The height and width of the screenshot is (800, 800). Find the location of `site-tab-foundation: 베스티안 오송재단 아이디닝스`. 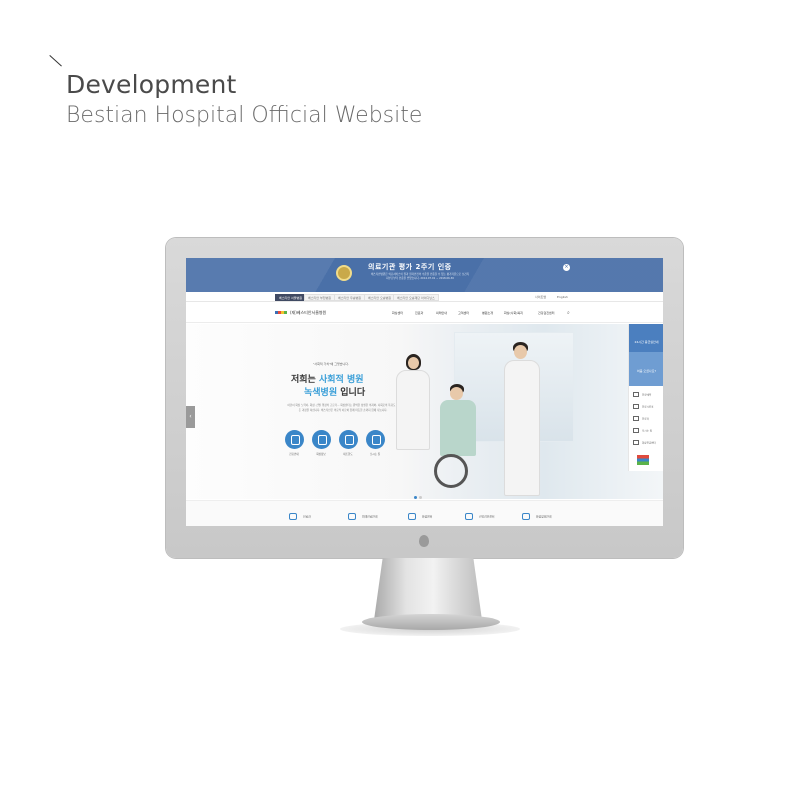

site-tab-foundation: 베스티안 오송재단 아이디닝스 is located at coordinates (416, 297).